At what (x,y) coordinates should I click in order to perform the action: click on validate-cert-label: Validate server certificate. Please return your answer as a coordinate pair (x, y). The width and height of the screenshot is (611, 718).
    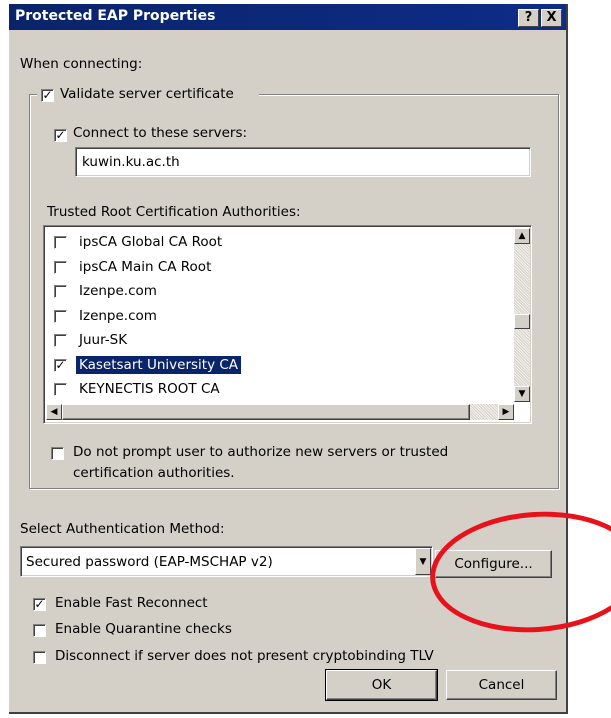
    Looking at the image, I should click on (147, 94).